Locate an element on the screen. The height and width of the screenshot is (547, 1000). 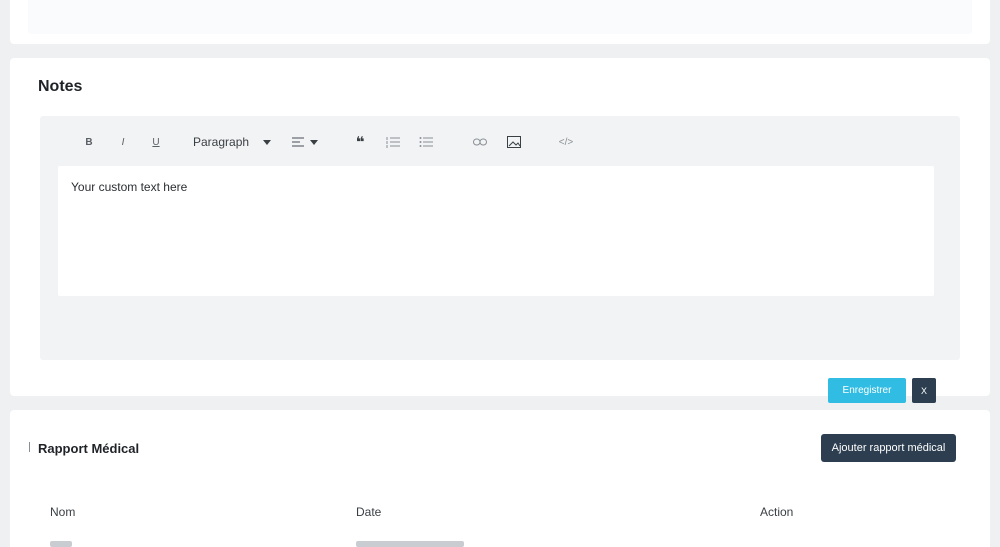
column-header-action: Action is located at coordinates (777, 512).